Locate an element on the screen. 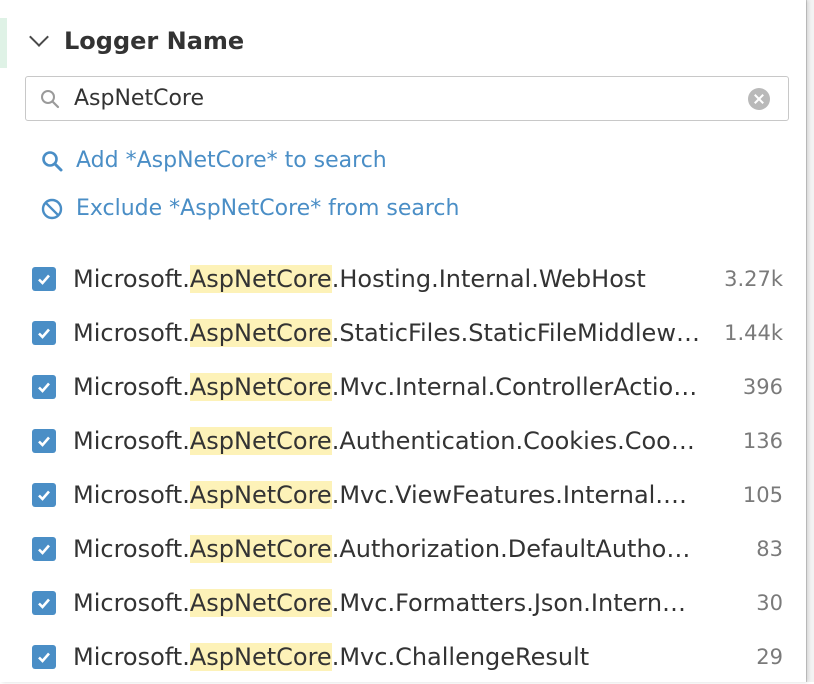 This screenshot has width=814, height=684. exclude-from-search-link: Exclude *AspNetCore* from search is located at coordinates (249, 208).